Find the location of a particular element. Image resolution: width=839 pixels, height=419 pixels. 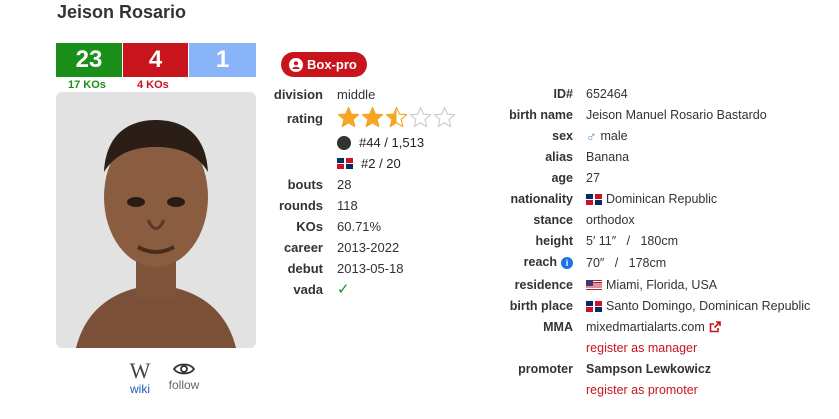

debut-value: 2013-05-18 is located at coordinates (370, 268).